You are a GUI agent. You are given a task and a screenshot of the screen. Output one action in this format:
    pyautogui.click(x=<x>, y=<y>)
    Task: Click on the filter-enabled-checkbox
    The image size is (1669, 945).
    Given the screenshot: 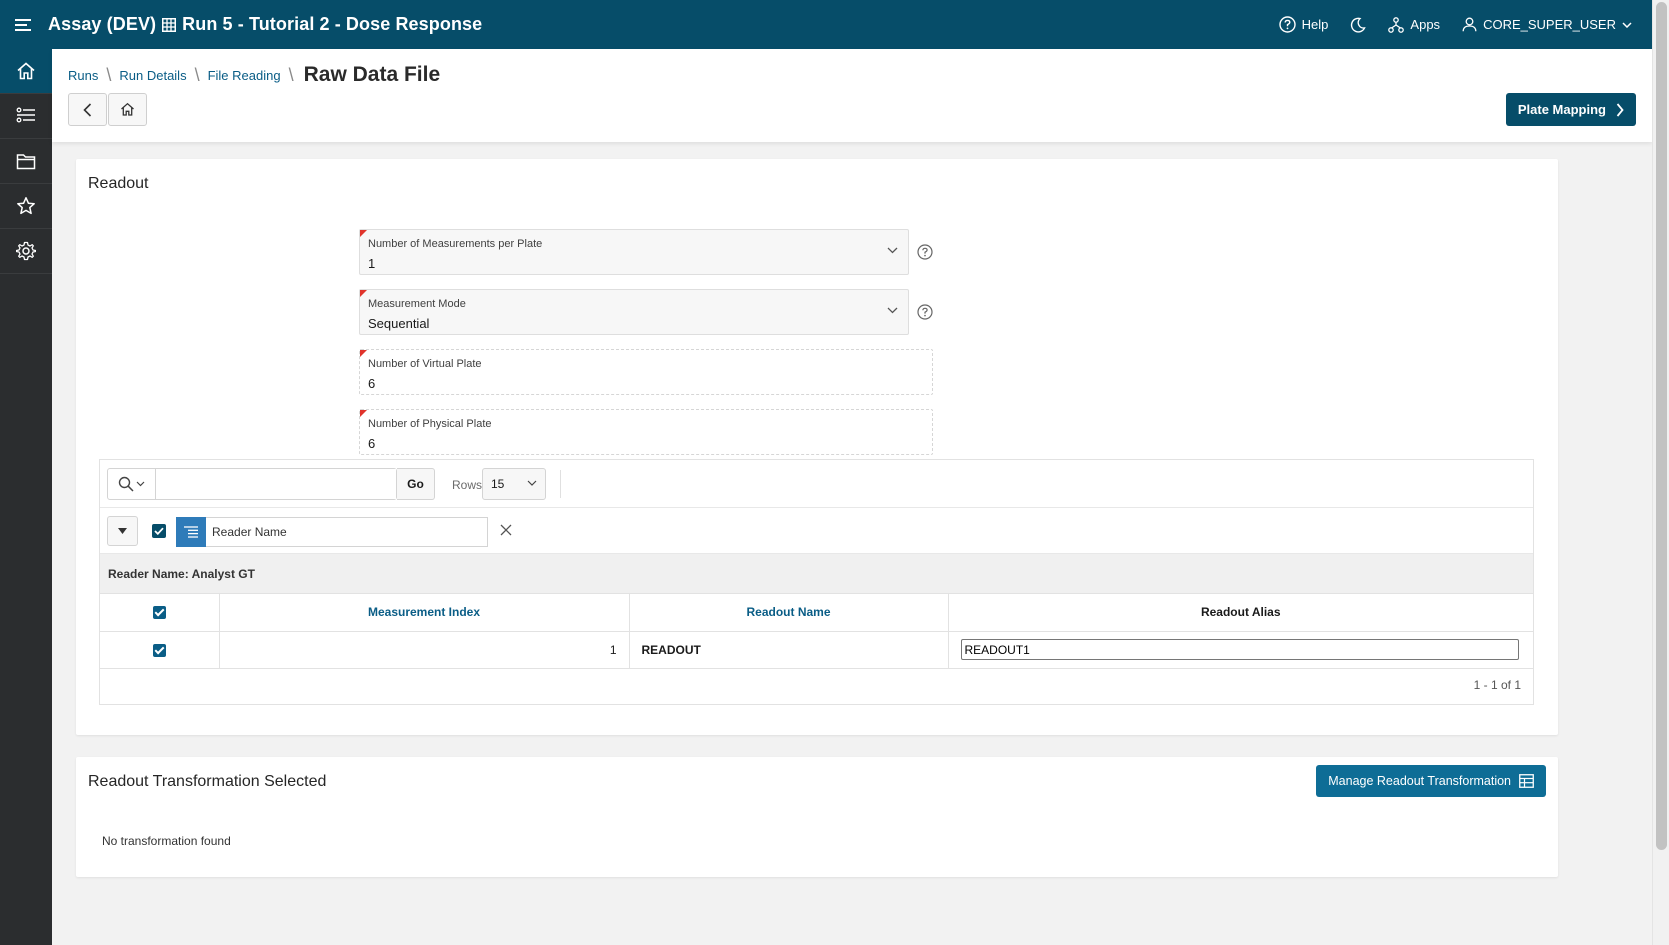 What is the action you would take?
    pyautogui.click(x=159, y=531)
    